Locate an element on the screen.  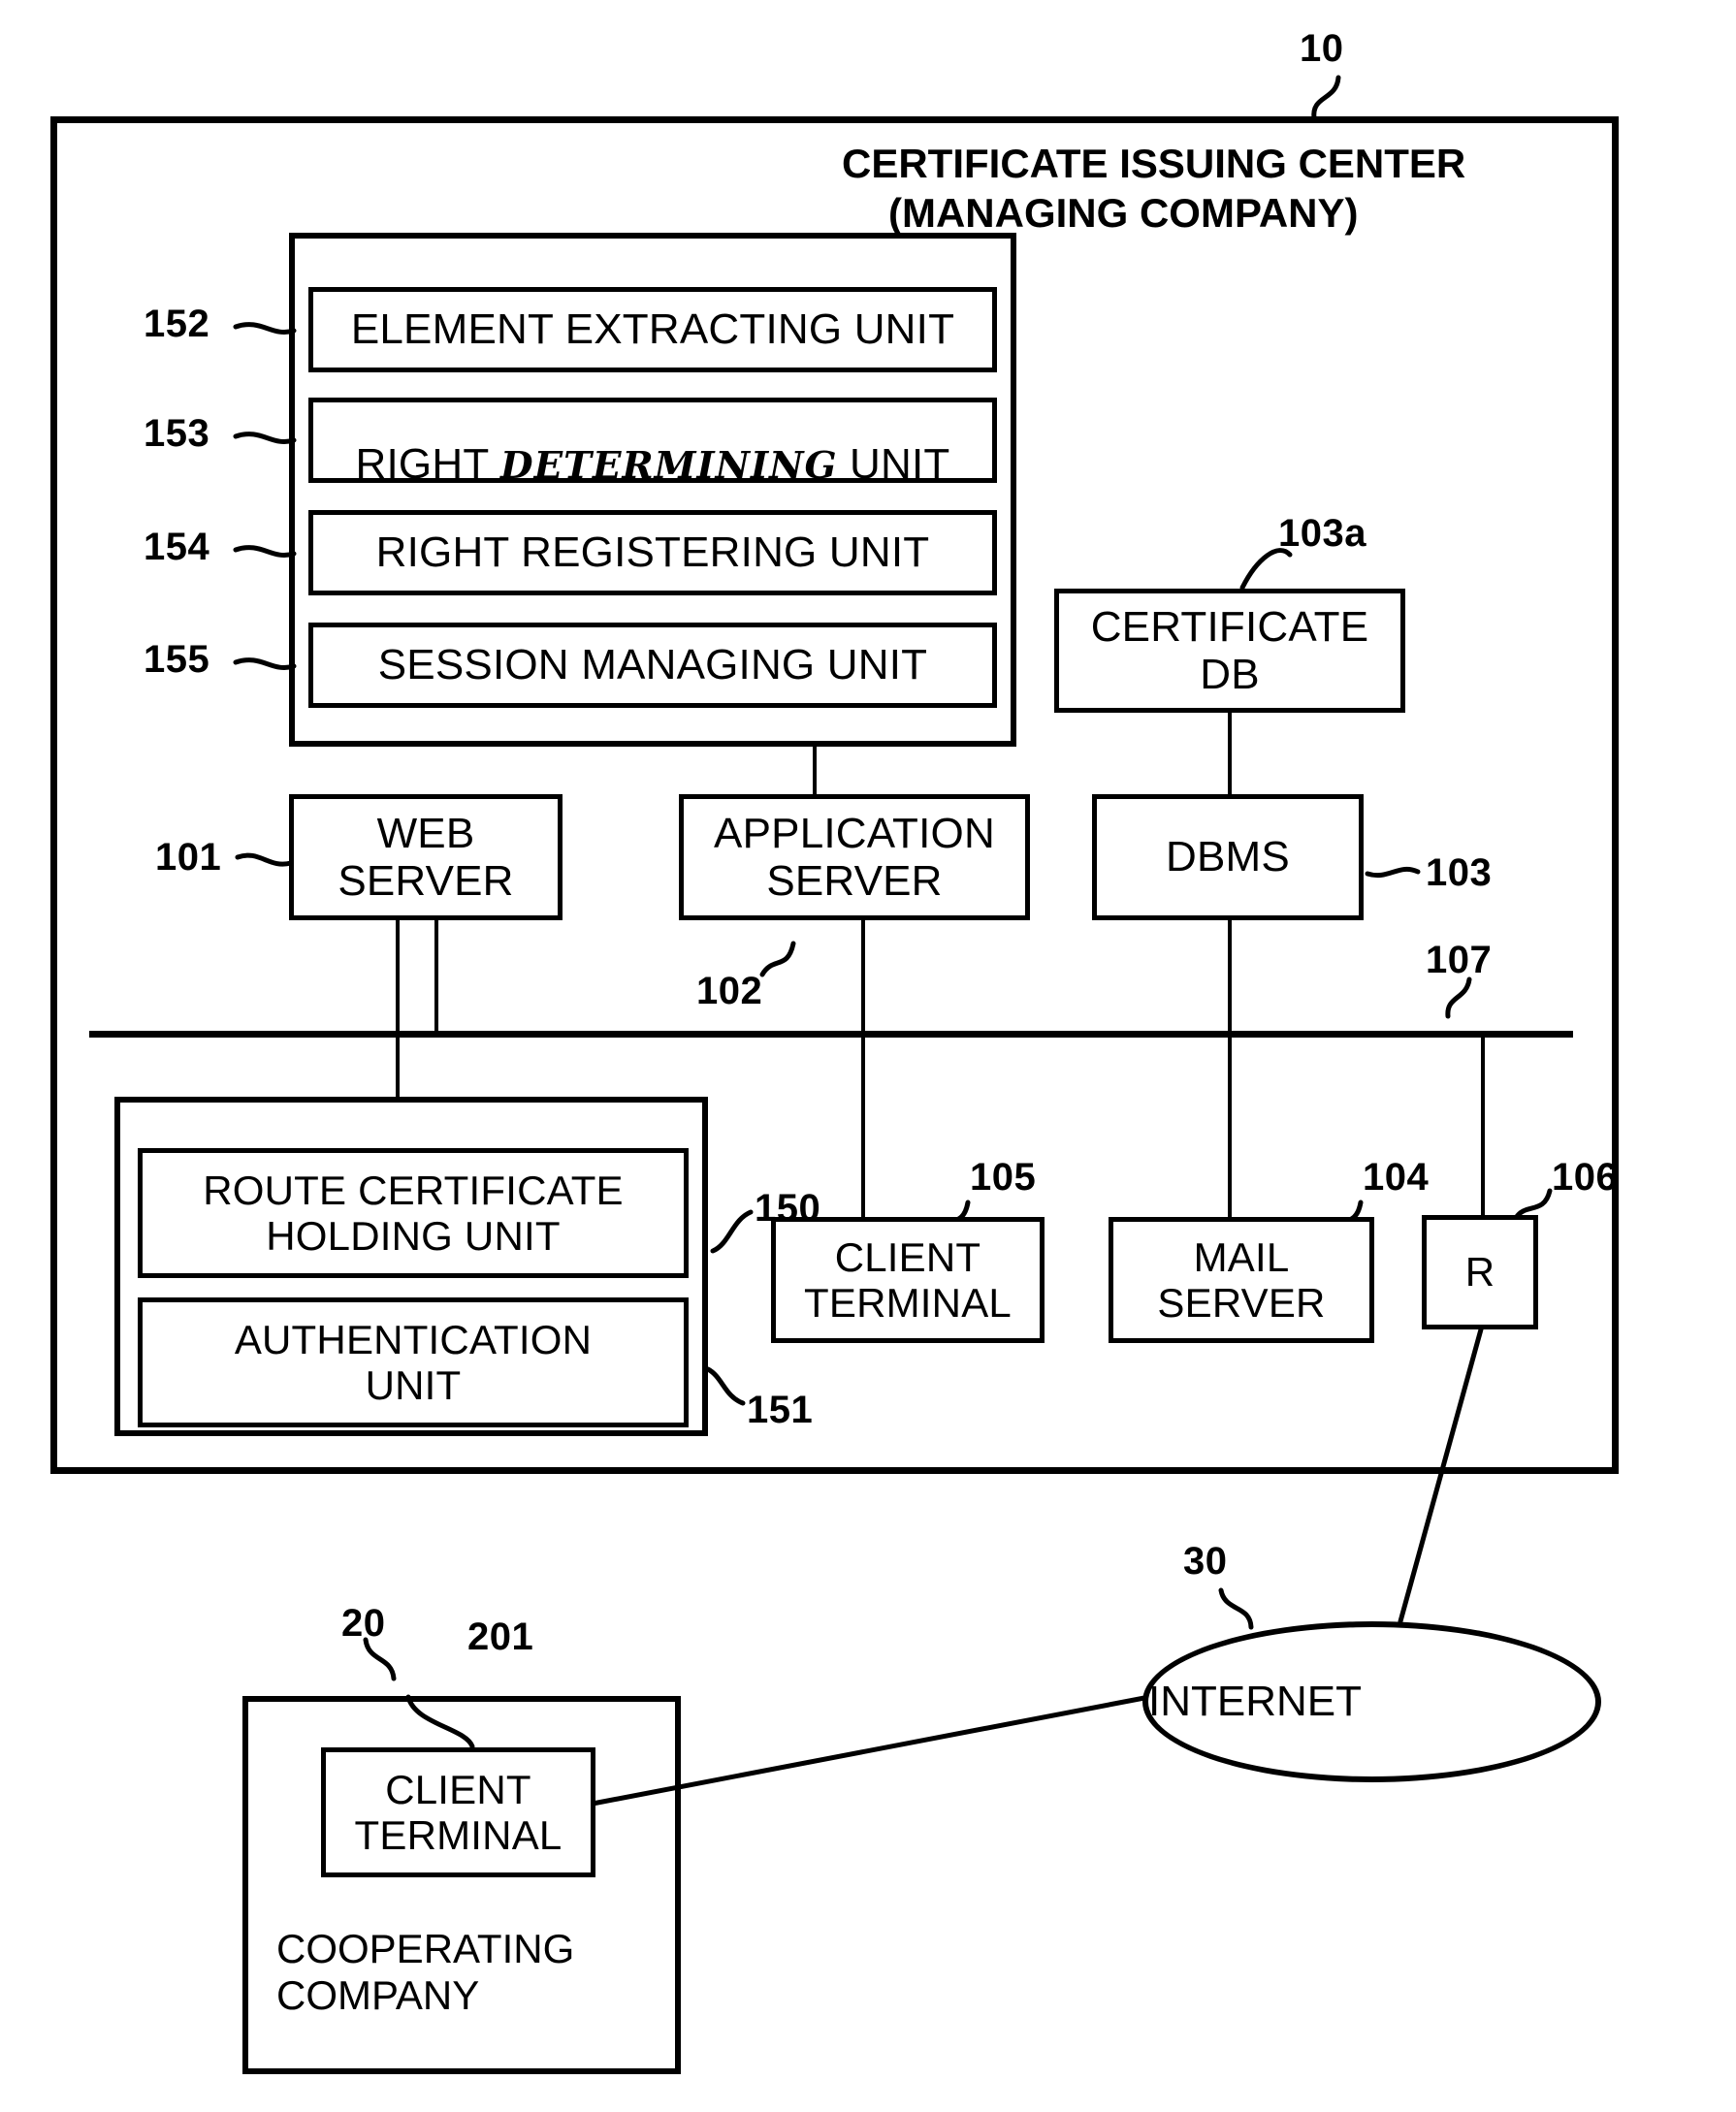
router-r-label: R is located at coordinates (1479, 1272).